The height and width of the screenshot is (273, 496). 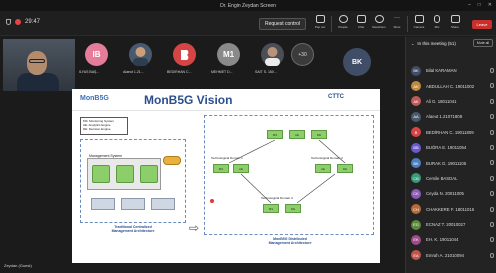 What do you see at coordinates (101, 174) in the screenshot?
I see `ms-block` at bounding box center [101, 174].